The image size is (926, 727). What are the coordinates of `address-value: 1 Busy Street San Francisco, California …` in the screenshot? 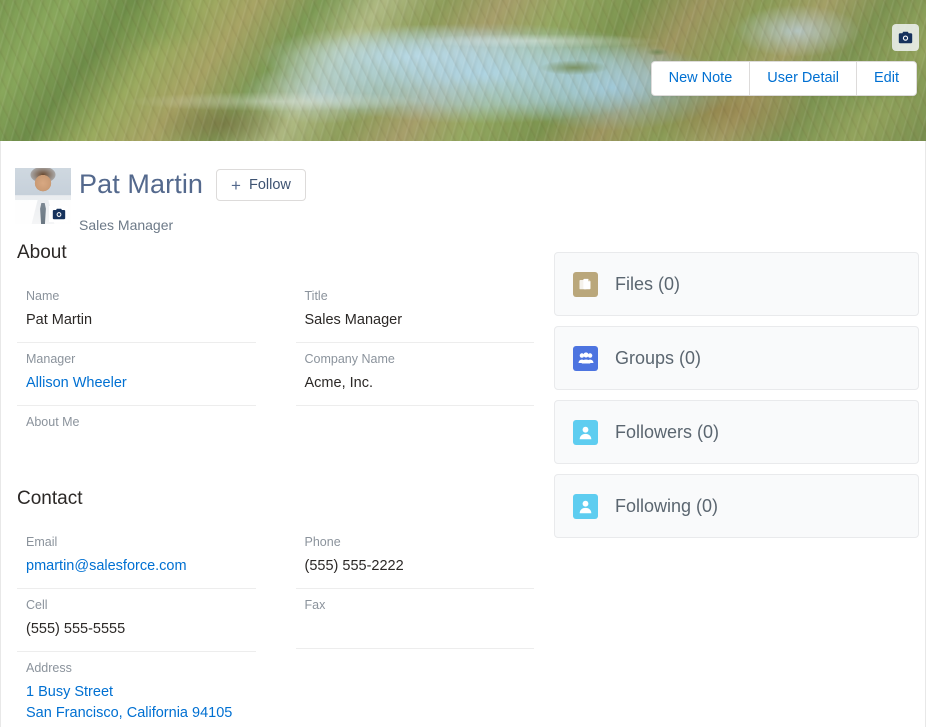 It's located at (141, 704).